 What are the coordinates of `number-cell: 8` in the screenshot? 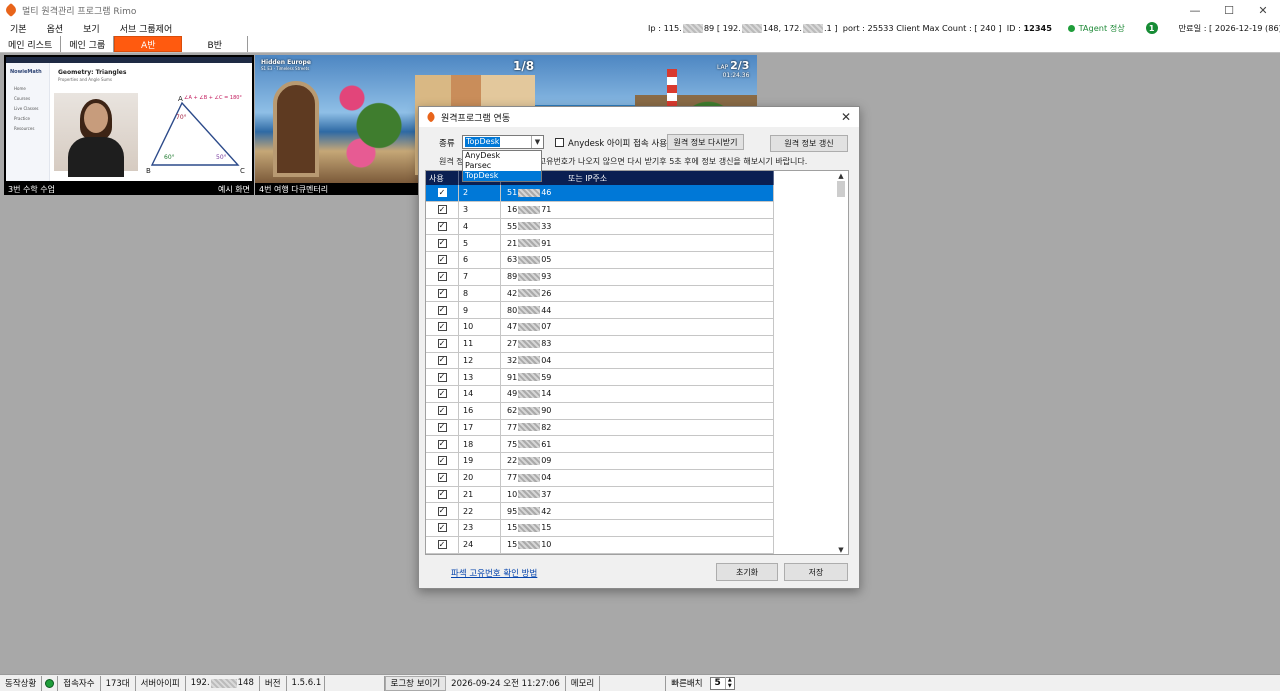 It's located at (480, 293).